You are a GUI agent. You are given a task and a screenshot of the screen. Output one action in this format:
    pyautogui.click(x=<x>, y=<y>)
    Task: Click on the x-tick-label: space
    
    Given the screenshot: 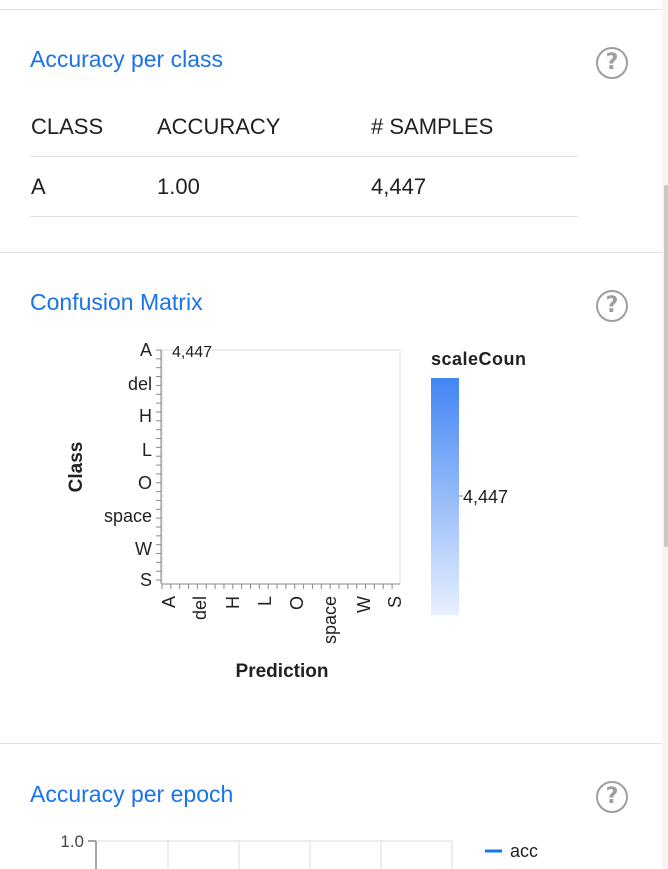 What is the action you would take?
    pyautogui.click(x=330, y=620)
    